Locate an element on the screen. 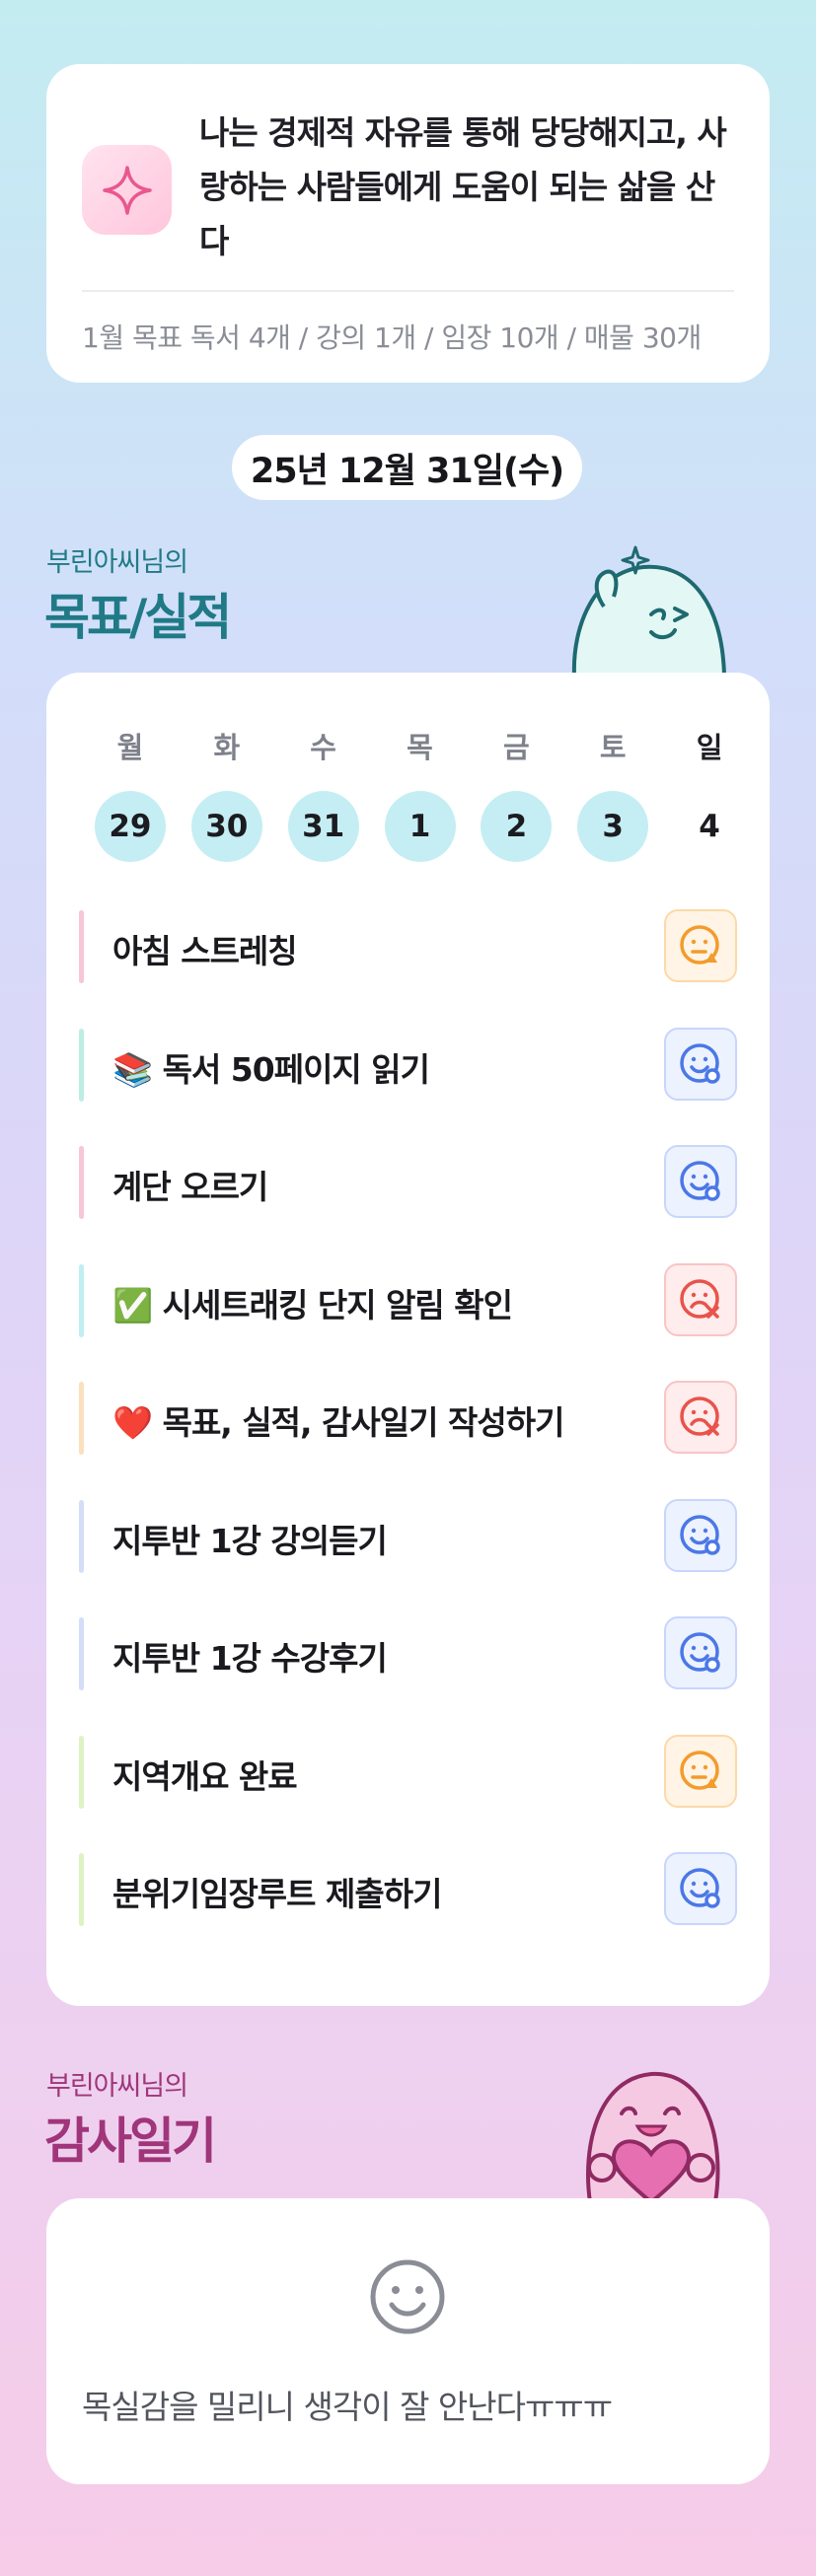  week-dates: 29 30 31 1 2 3 4 is located at coordinates (420, 827).